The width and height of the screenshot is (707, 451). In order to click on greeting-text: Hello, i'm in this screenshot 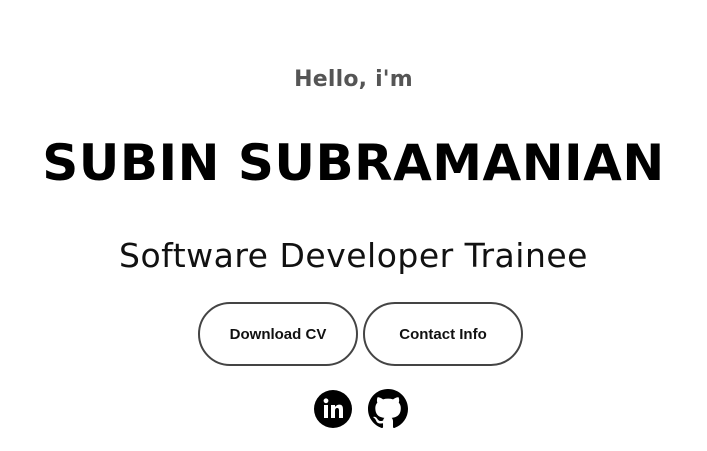, I will do `click(353, 79)`.